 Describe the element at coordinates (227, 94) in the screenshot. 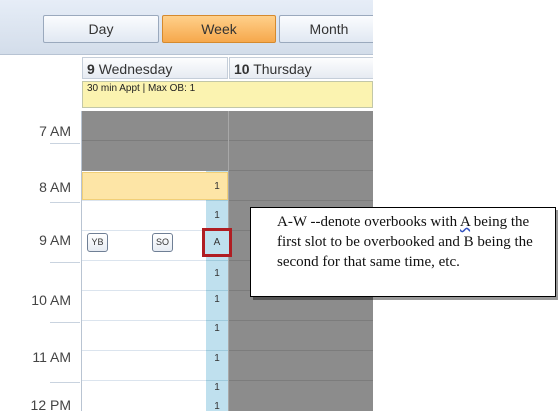

I see `appointment-template-bar: 30 min Appt | Max OB: 1` at that location.